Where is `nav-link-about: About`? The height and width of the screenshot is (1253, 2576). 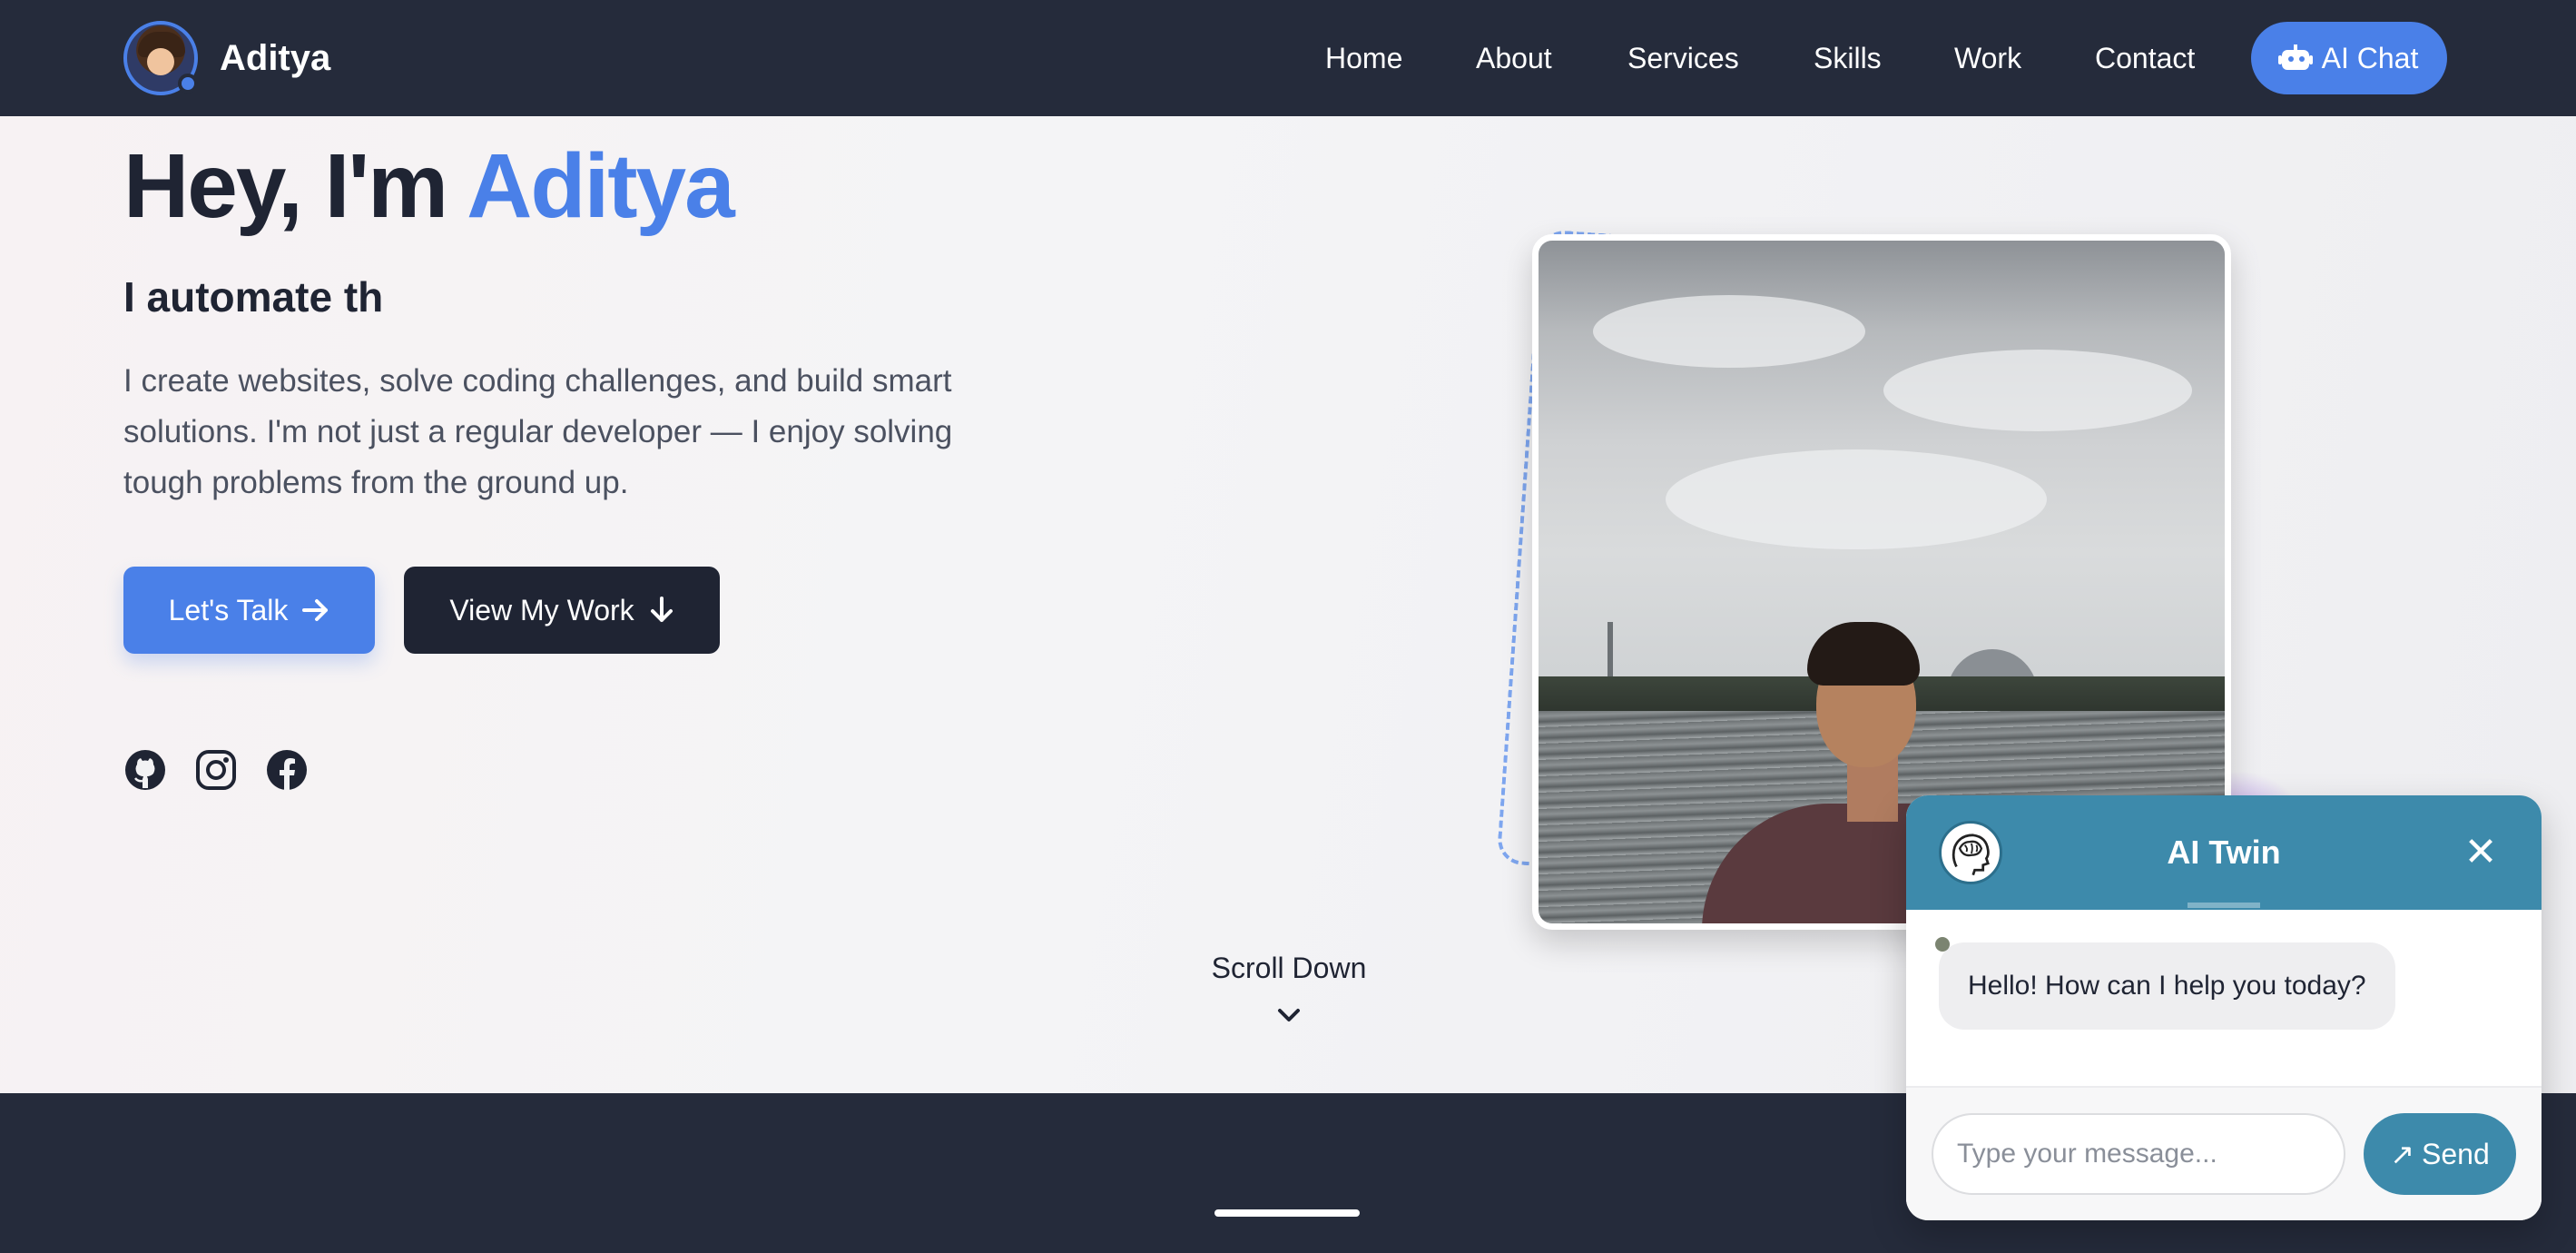
nav-link-about: About is located at coordinates (1514, 58).